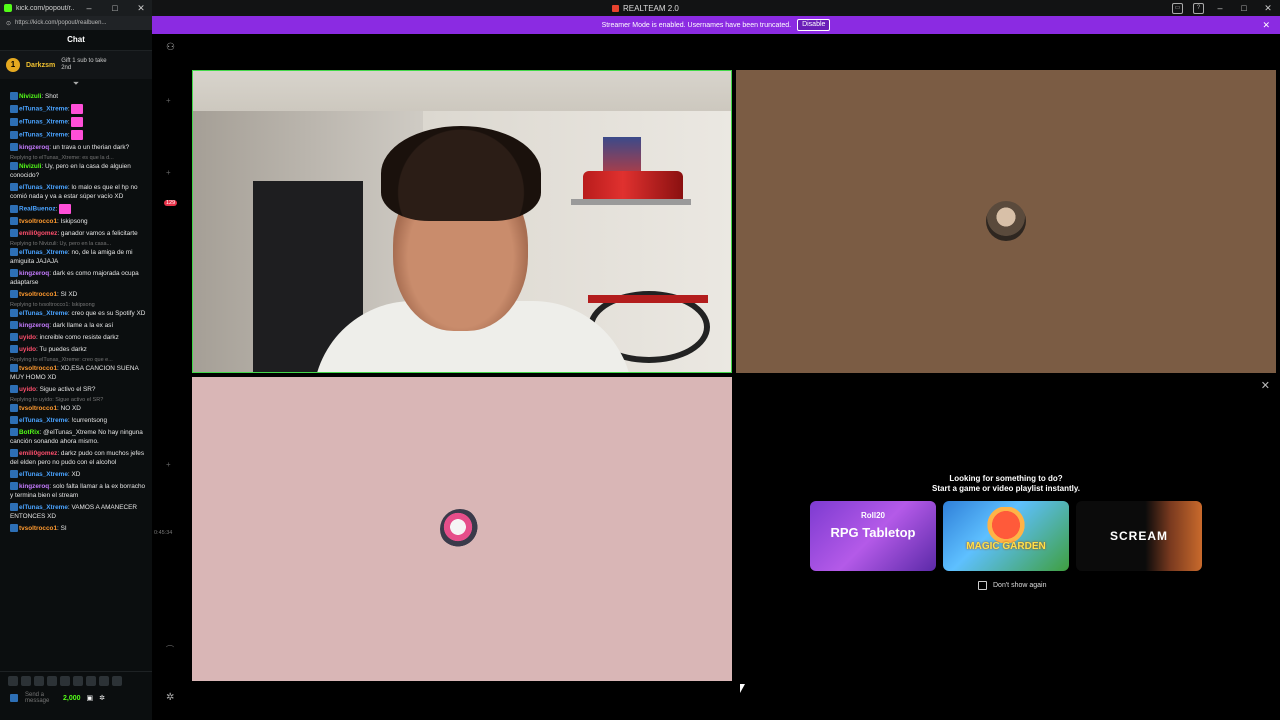  Describe the element at coordinates (90, 698) in the screenshot. I see `gift-icon: ▣` at that location.